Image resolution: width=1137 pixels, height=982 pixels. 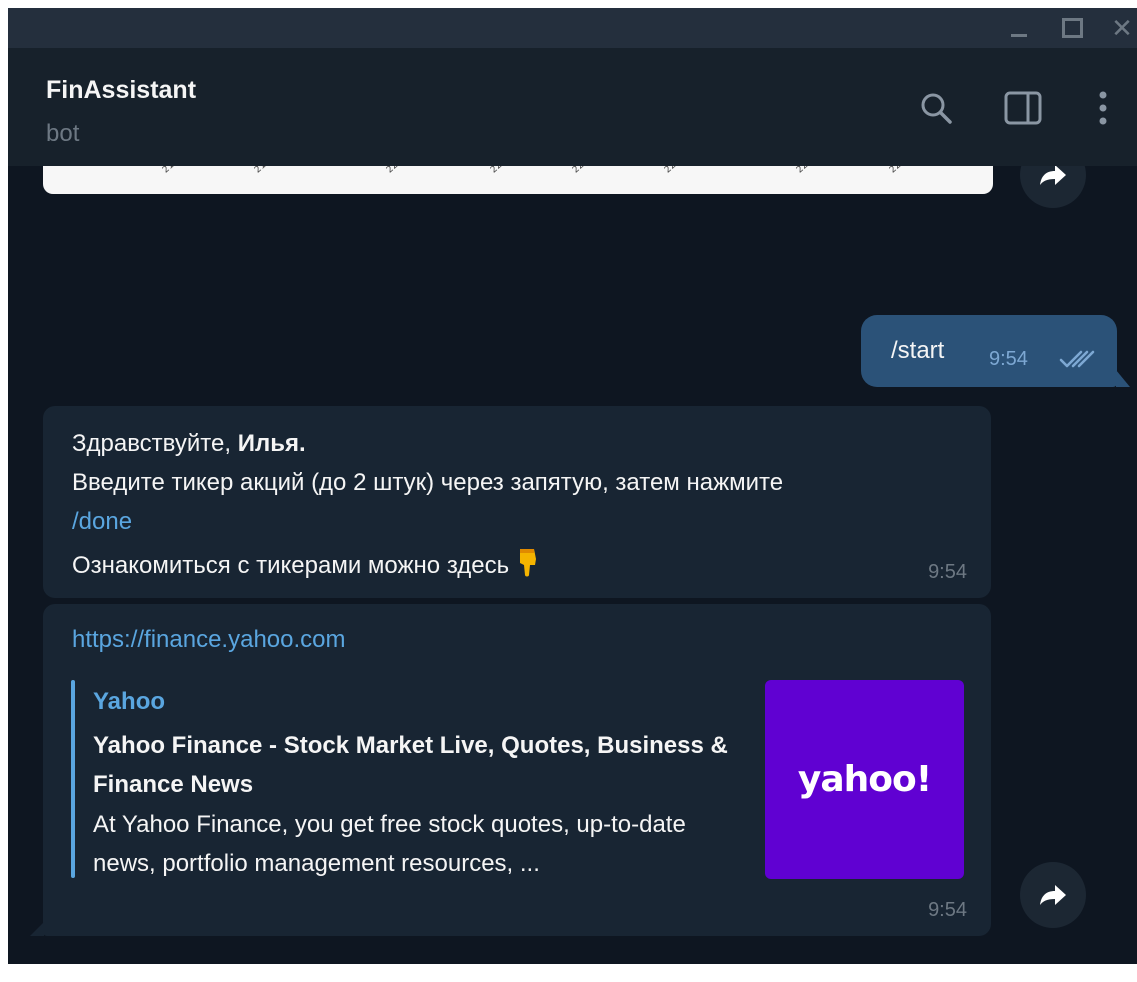 What do you see at coordinates (209, 640) in the screenshot?
I see `link-url: https://finance.yahoo.com` at bounding box center [209, 640].